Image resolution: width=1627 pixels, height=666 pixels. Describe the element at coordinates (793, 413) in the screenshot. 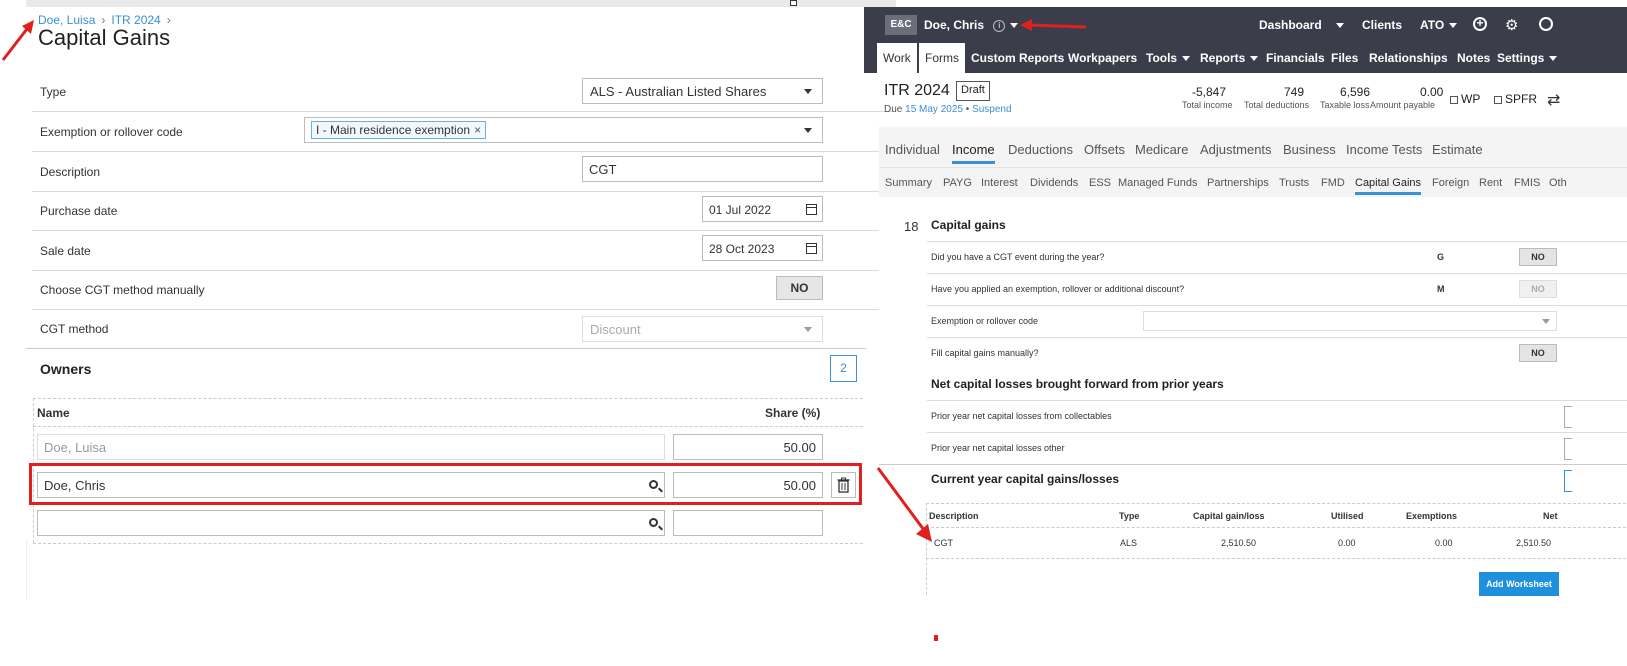

I see `col-share-header: Share (%)` at that location.